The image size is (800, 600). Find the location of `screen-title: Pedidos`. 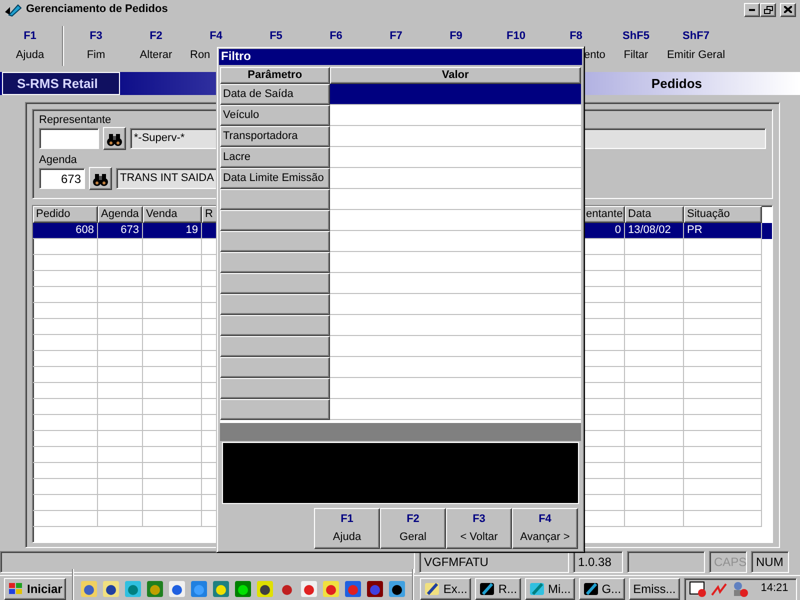

screen-title: Pedidos is located at coordinates (676, 84).